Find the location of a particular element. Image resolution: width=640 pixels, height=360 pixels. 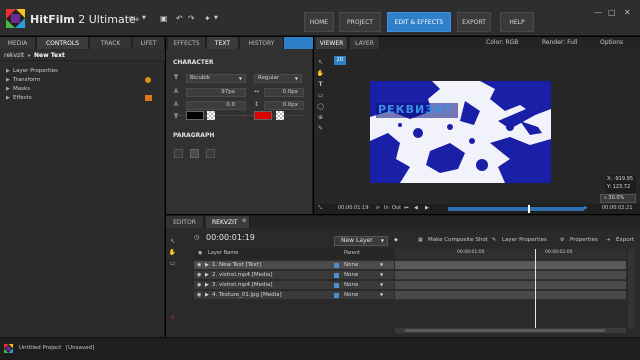

effects-icon is located at coordinates (148, 98).